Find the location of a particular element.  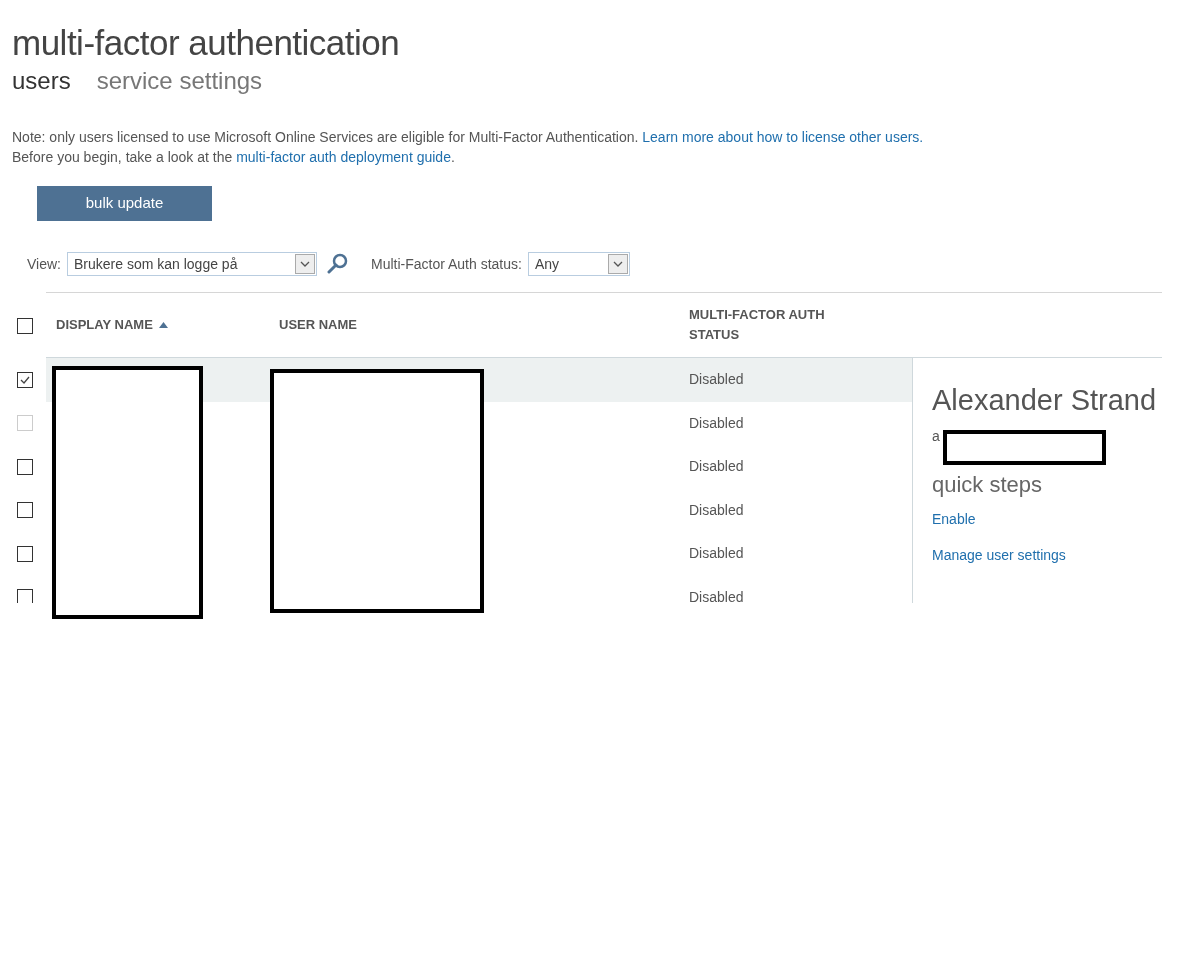

user-email: a is located at coordinates (936, 436).